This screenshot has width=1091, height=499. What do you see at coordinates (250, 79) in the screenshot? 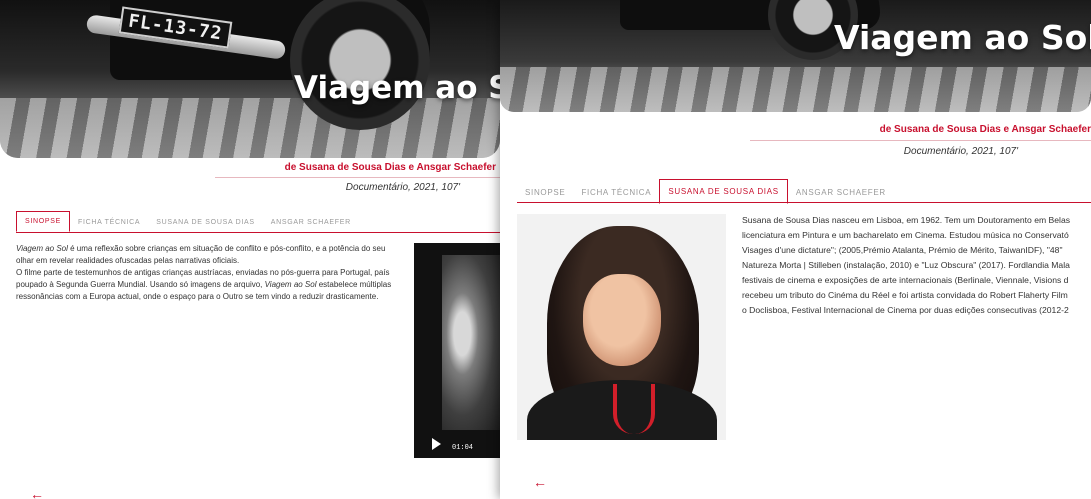
I see `film-hero-image: FL-13-72 Viagem ao Sol` at bounding box center [250, 79].